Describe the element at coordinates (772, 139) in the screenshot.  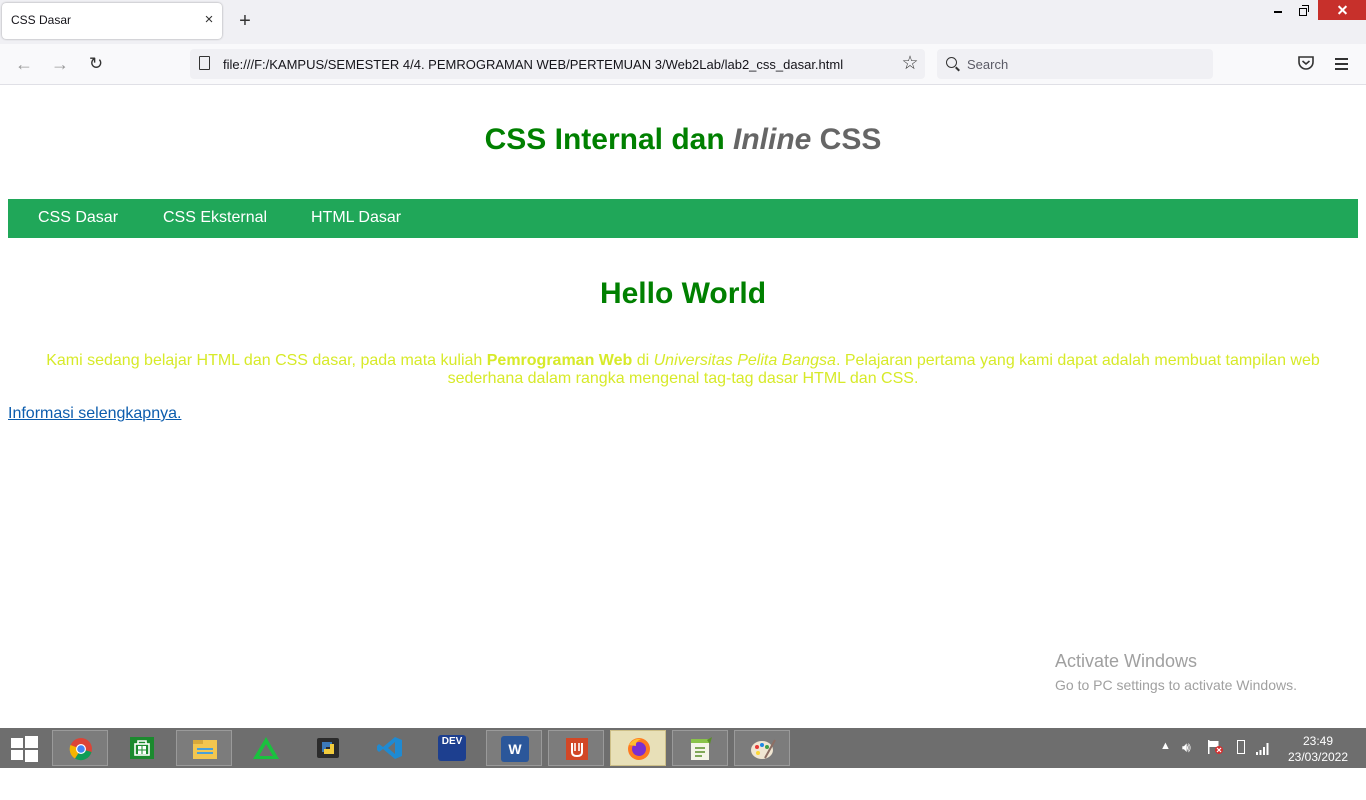
I see `page-title-italic: Inline` at that location.